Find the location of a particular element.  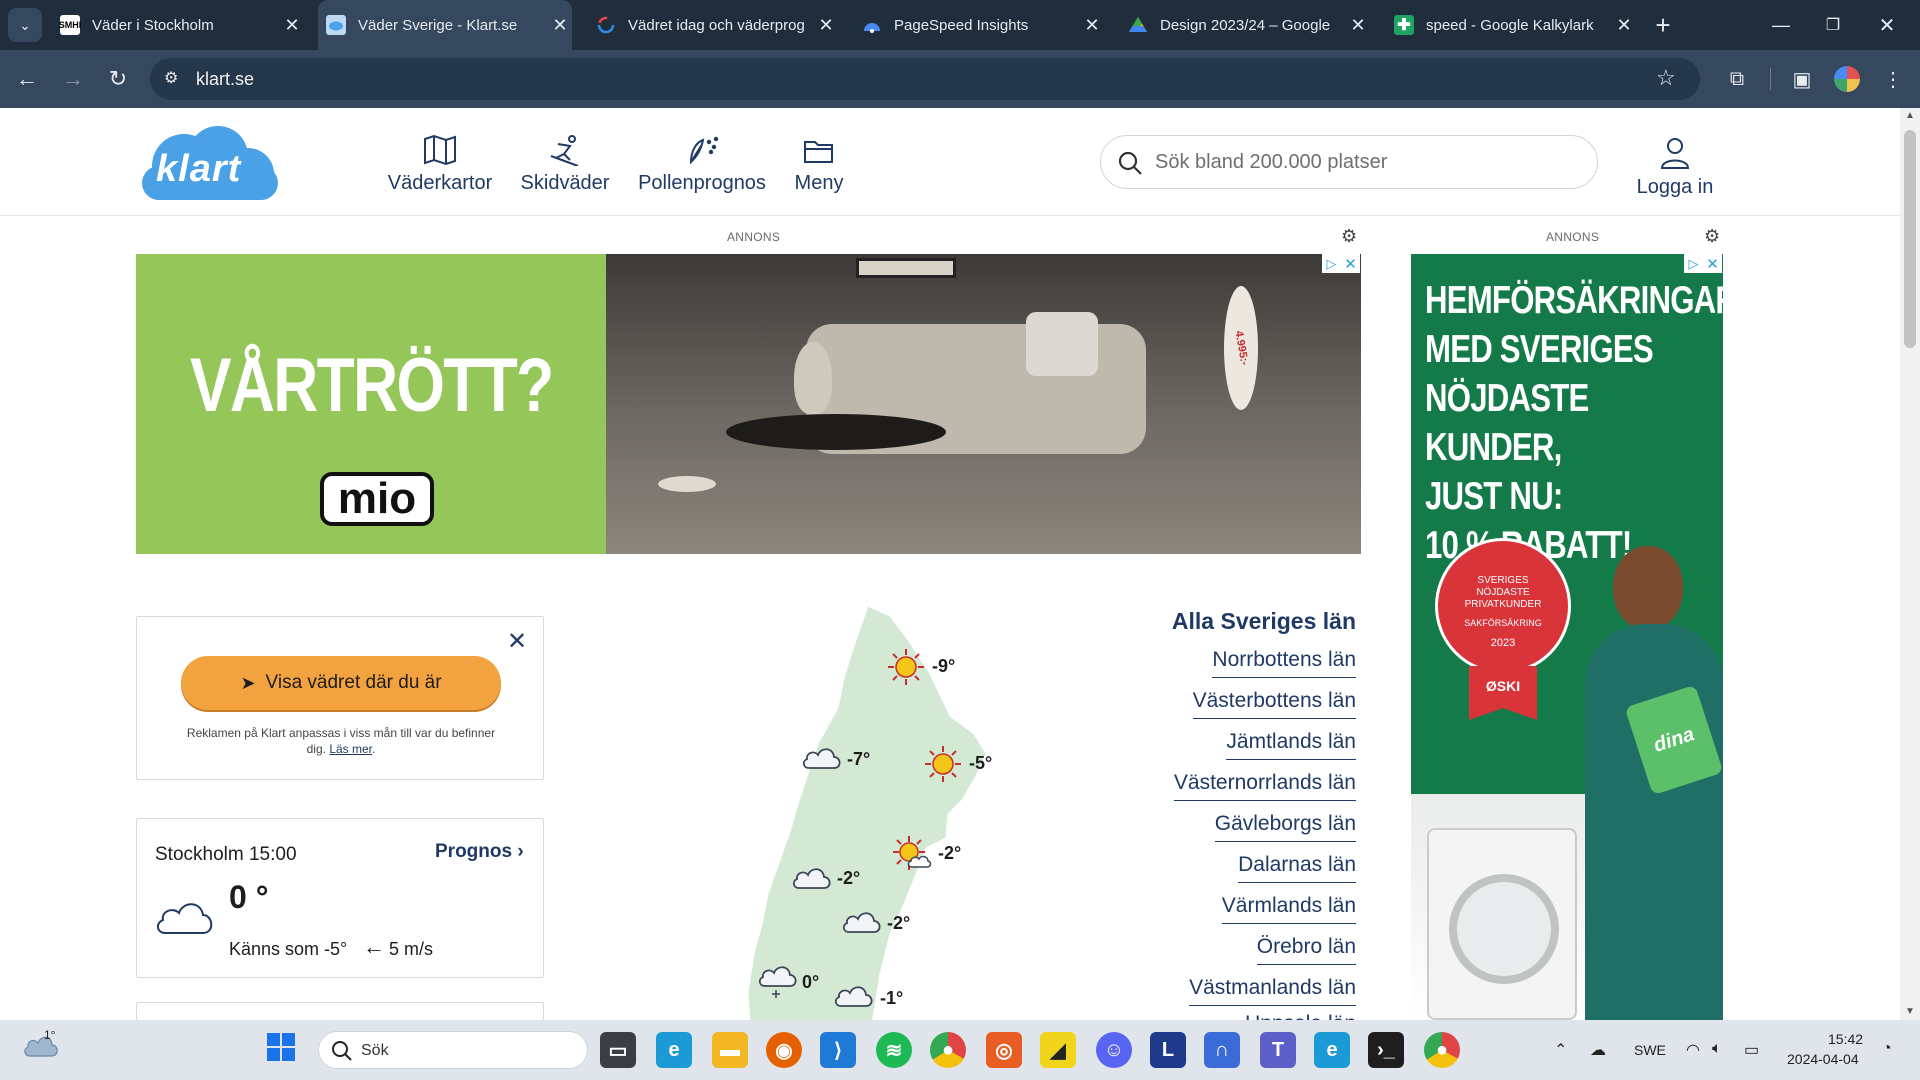

reload-button: ↻ is located at coordinates (118, 79).